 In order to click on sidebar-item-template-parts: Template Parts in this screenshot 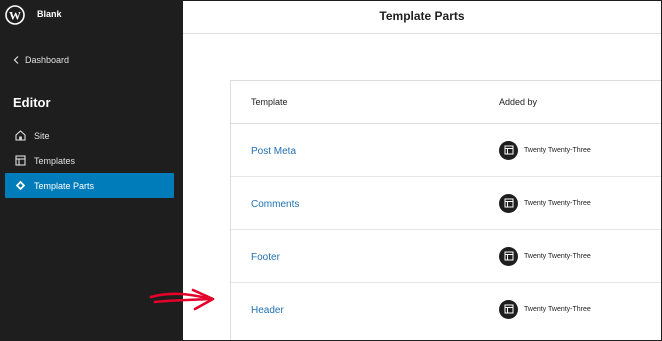, I will do `click(89, 185)`.